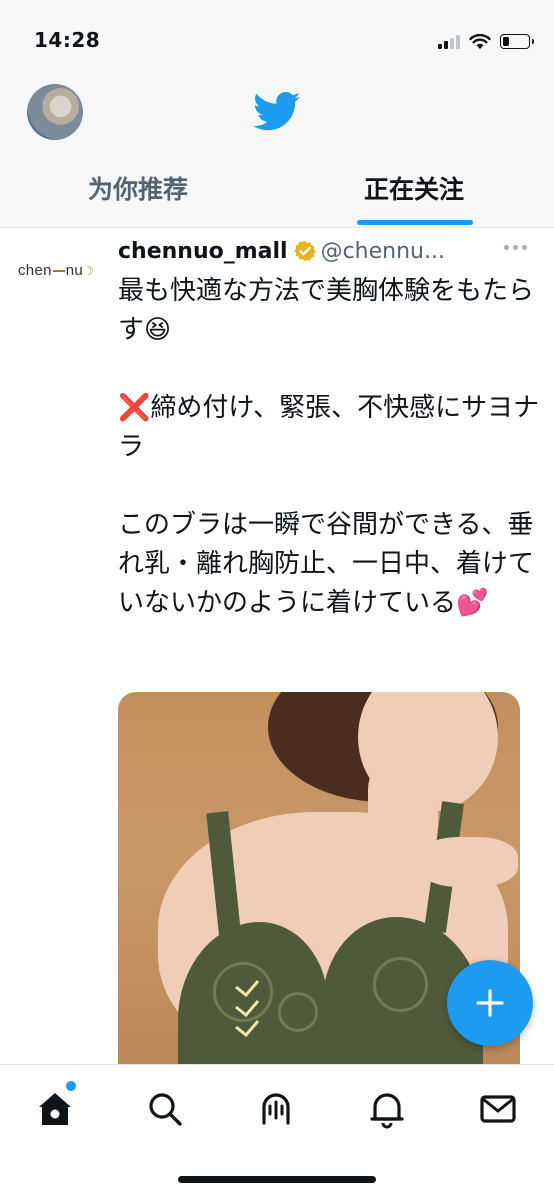  I want to click on search-icon, so click(165, 1109).